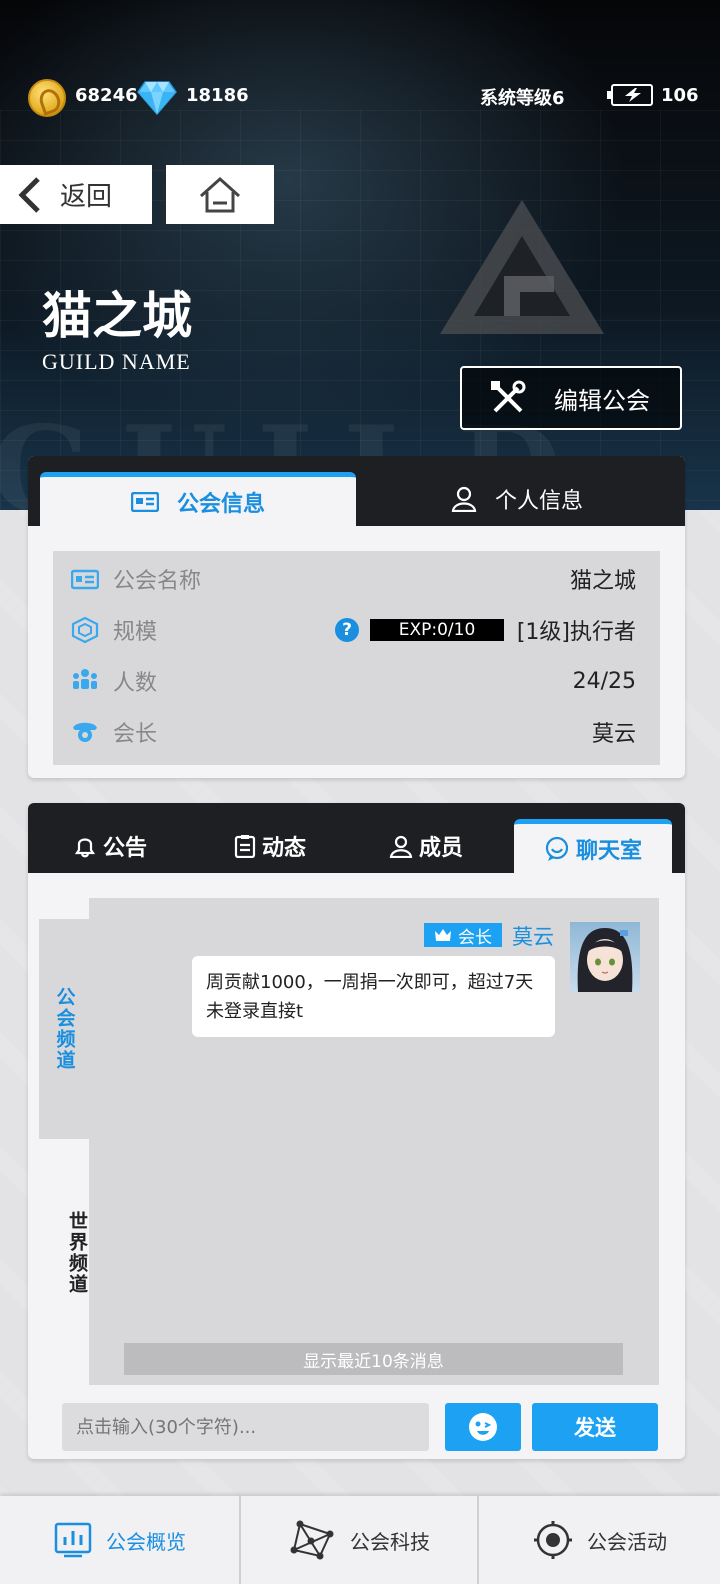  What do you see at coordinates (86, 197) in the screenshot?
I see `back-label: 返回` at bounding box center [86, 197].